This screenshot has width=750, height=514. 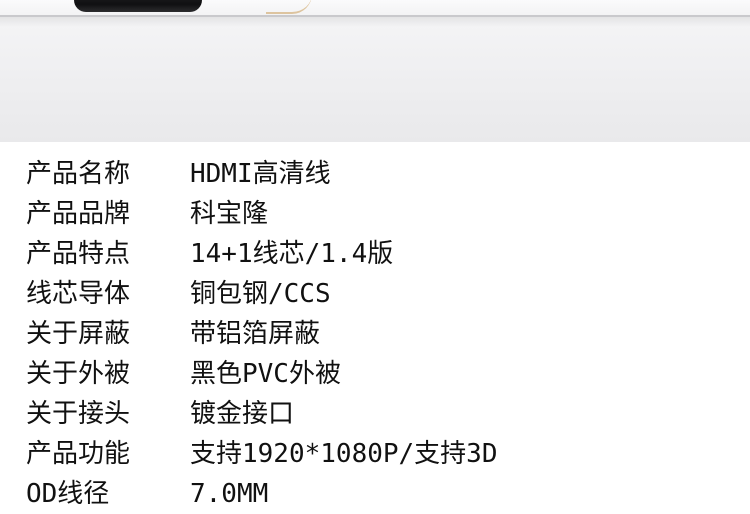 I want to click on spec-row-features: 产品特点 14+1线芯/1.4版, so click(x=375, y=254).